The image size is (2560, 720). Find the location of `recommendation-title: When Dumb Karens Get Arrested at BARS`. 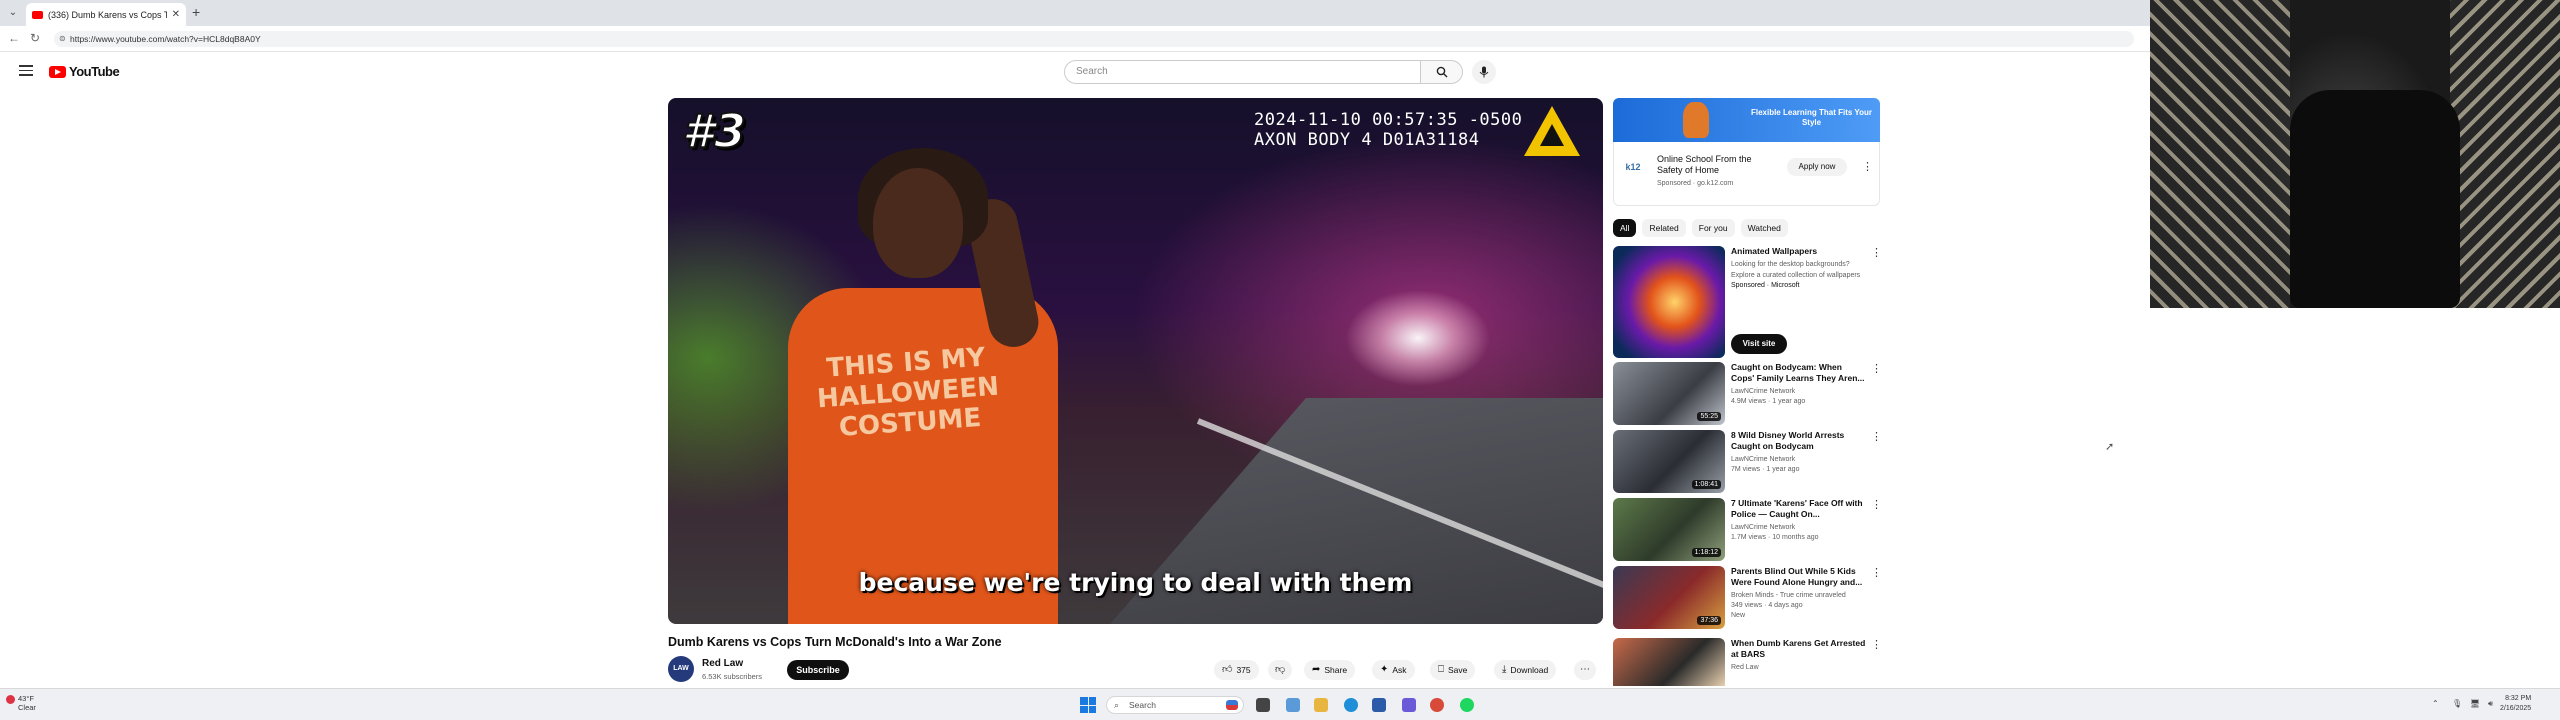

recommendation-title: When Dumb Karens Get Arrested at BARS is located at coordinates (1798, 649).